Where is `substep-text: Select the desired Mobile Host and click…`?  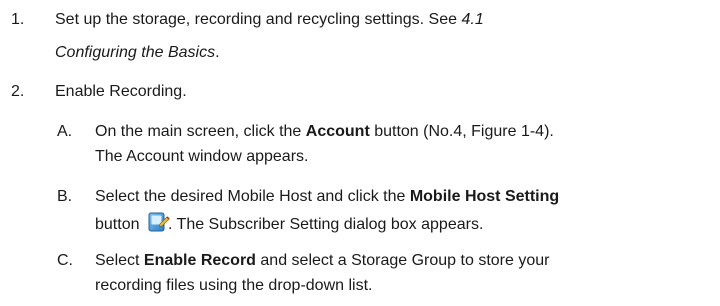 substep-text: Select the desired Mobile Host and click… is located at coordinates (327, 197).